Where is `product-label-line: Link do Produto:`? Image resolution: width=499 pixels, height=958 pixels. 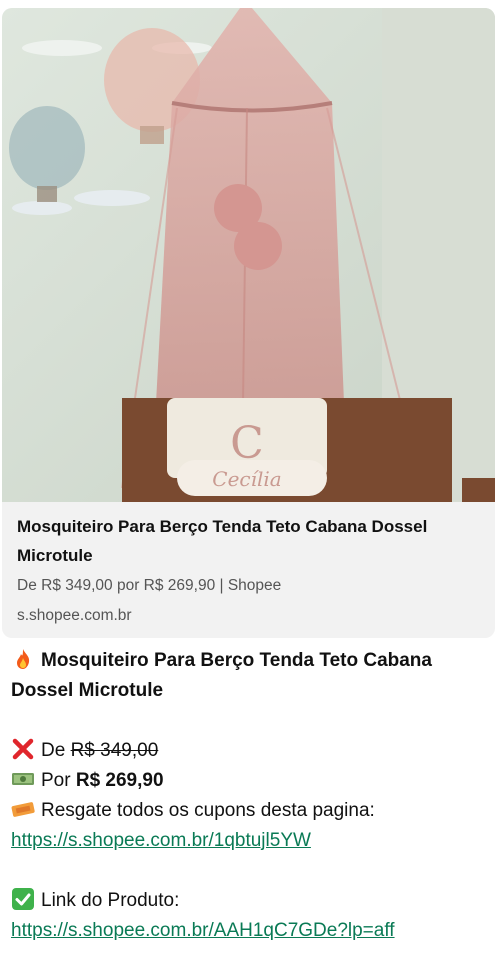
product-label-line: Link do Produto: is located at coordinates (251, 901).